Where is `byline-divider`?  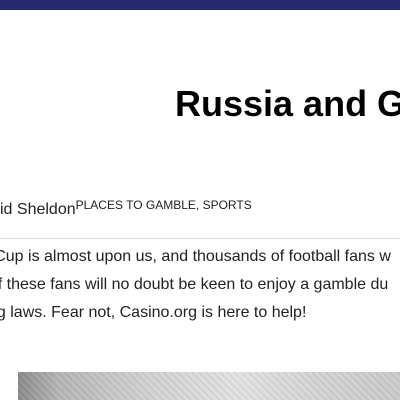
byline-divider is located at coordinates (200, 238).